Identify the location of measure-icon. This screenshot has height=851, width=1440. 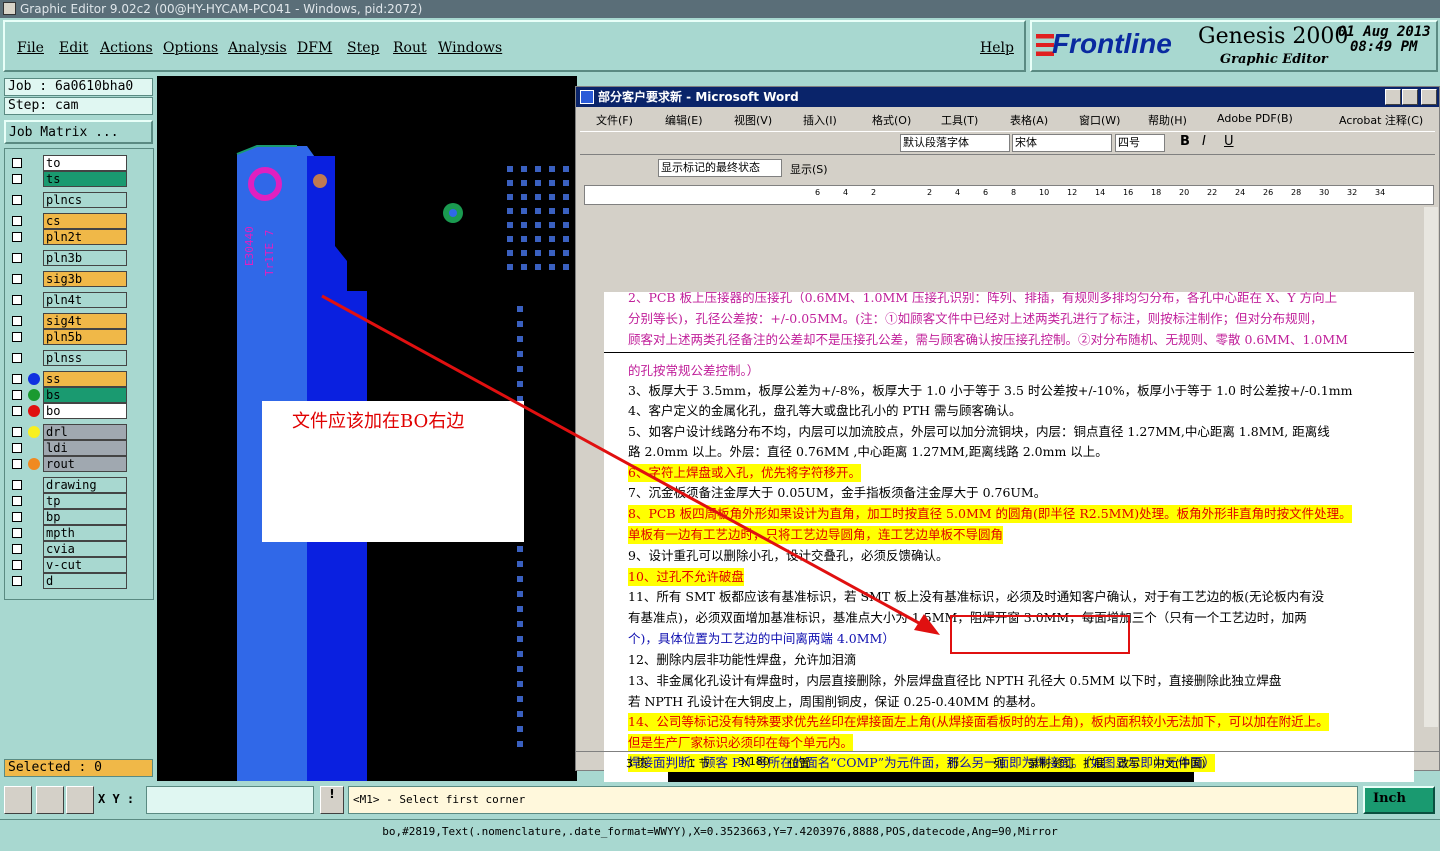
(50, 800).